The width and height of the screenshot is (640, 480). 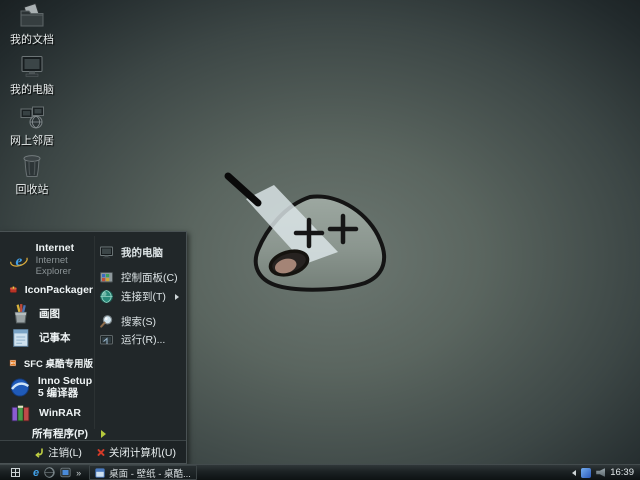 What do you see at coordinates (100, 452) in the screenshot?
I see `shut-down-icon` at bounding box center [100, 452].